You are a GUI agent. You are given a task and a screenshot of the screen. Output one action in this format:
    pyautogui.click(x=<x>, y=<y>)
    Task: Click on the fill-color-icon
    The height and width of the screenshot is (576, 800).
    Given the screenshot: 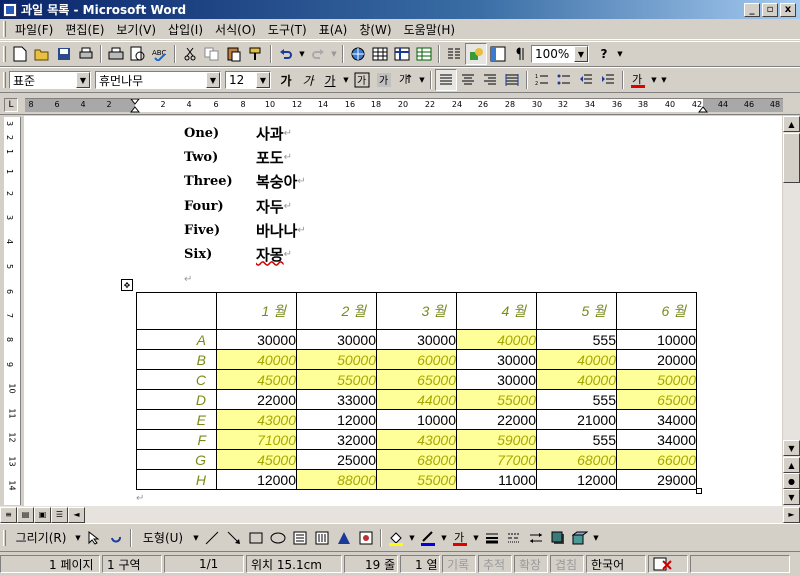 What is the action you would take?
    pyautogui.click(x=396, y=538)
    